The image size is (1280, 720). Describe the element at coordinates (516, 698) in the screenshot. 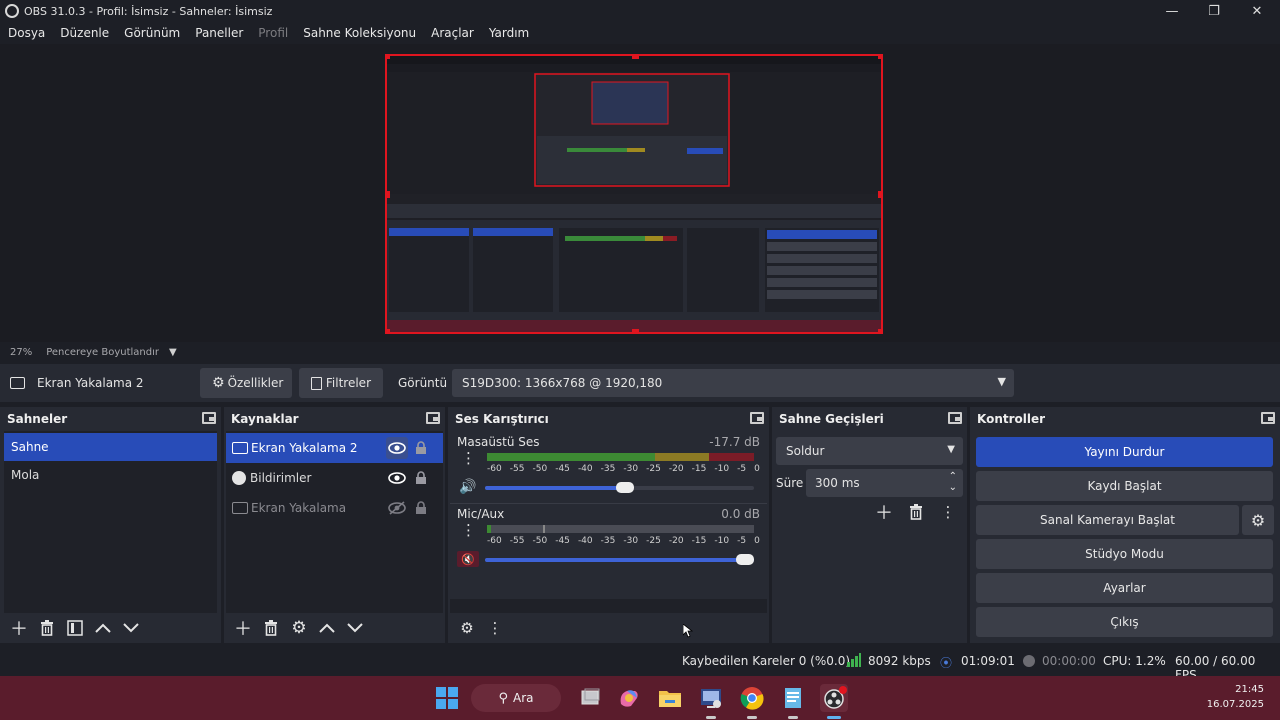

I see `taskbar-search: ⚲ Ara` at that location.